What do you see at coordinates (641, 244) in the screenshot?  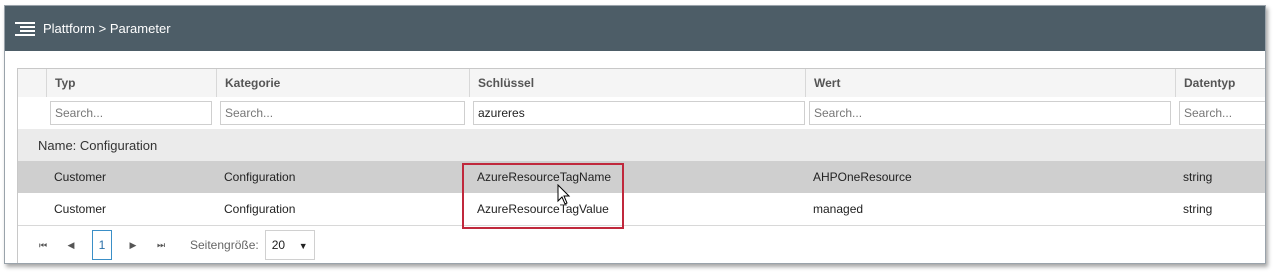 I see `pagination-bar: ⏮ ◀ 1 ▶ ⏭ Seitengröße: 20 ▼` at bounding box center [641, 244].